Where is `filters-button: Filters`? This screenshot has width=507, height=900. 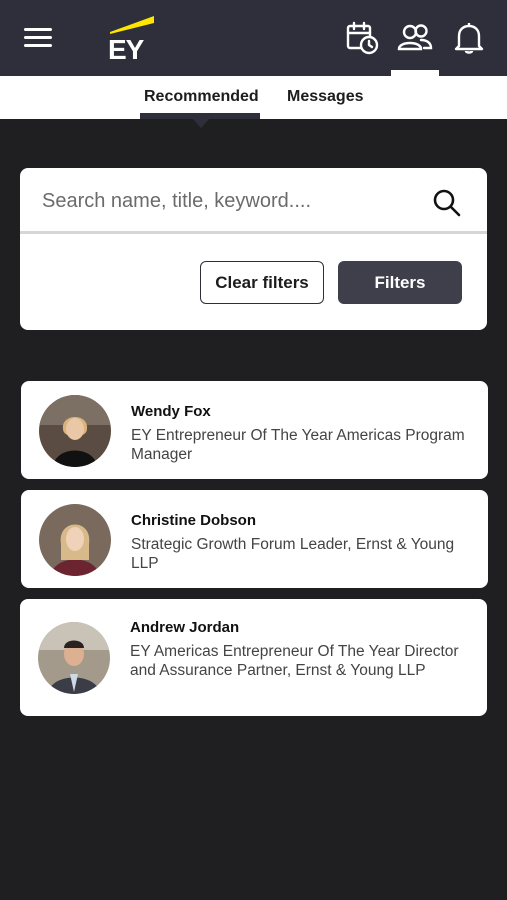
filters-button: Filters is located at coordinates (400, 282).